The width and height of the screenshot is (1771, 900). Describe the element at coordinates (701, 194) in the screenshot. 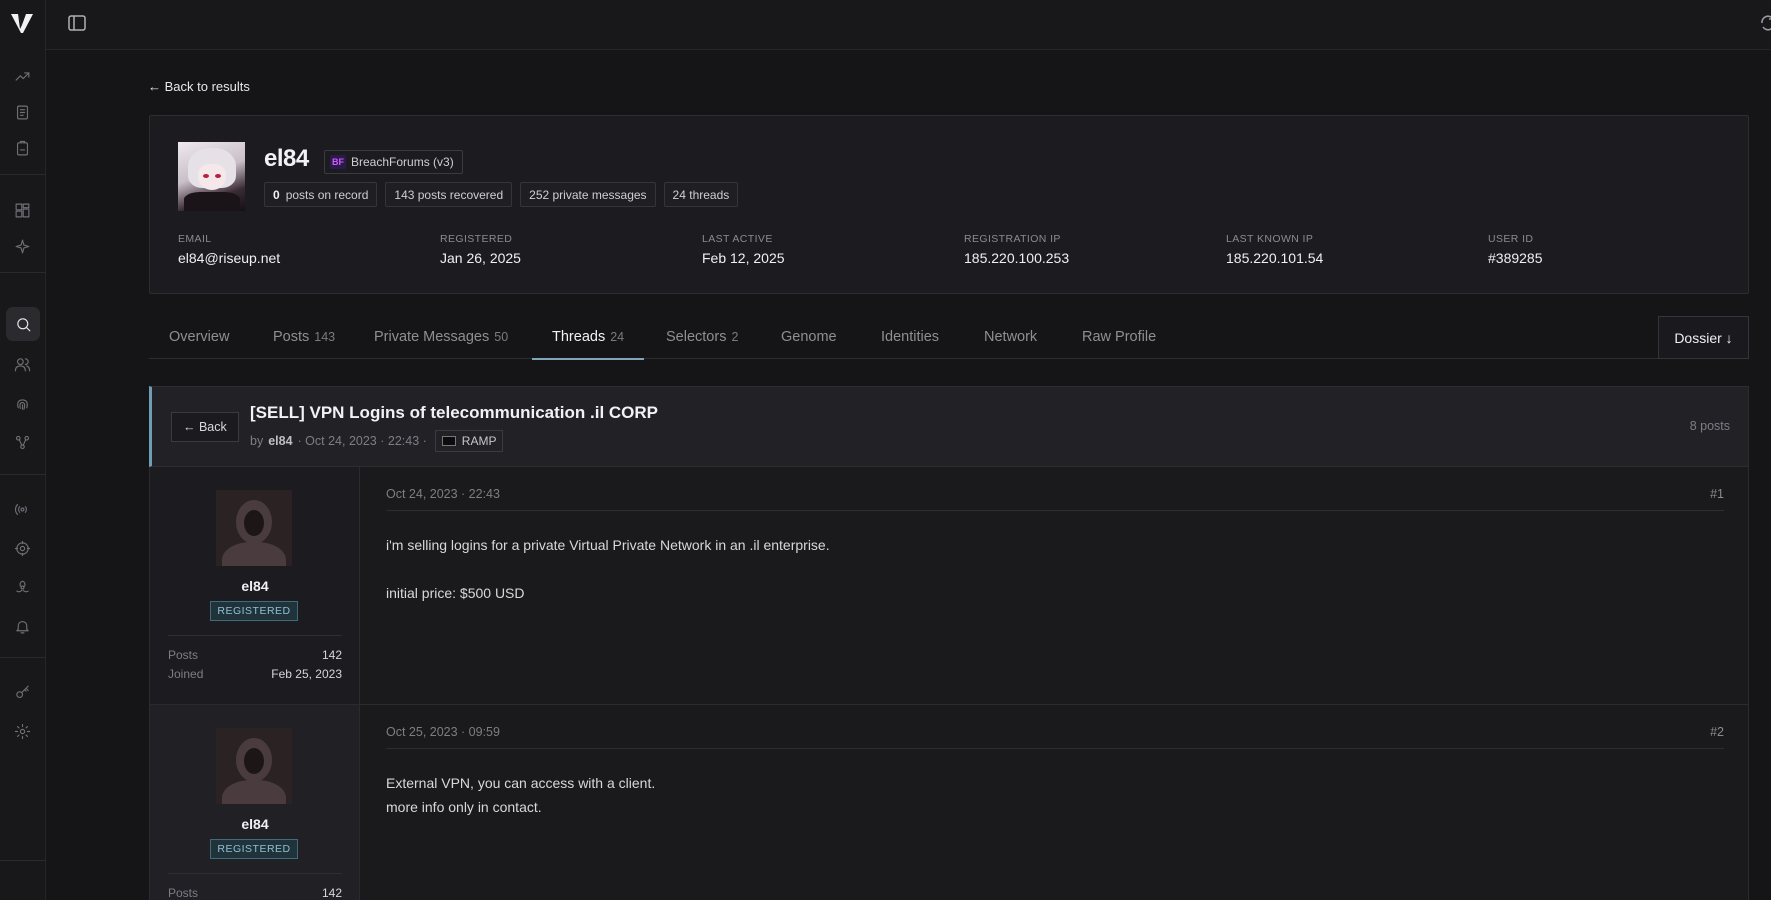

I see `stat-threads: 24 threads` at that location.